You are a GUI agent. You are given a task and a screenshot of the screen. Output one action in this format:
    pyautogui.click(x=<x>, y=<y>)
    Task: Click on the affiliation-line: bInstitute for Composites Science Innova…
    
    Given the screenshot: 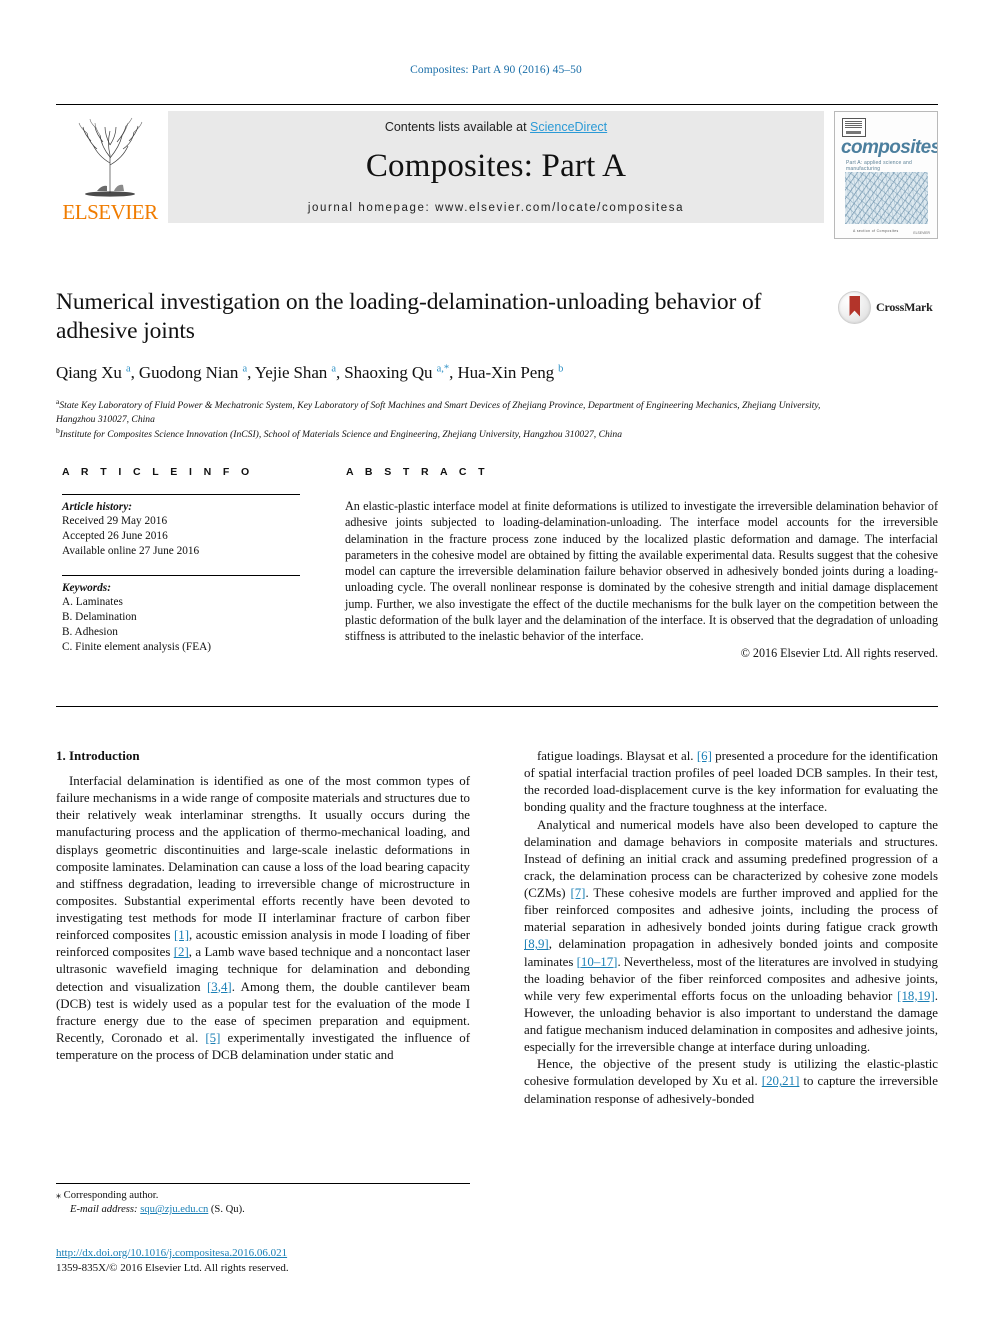 What is the action you would take?
    pyautogui.click(x=456, y=434)
    